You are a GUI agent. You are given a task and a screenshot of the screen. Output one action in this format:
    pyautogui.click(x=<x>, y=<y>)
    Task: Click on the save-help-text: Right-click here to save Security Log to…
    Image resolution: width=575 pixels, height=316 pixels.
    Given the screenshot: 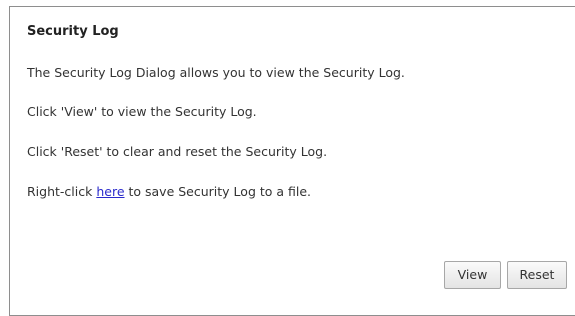 What is the action you would take?
    pyautogui.click(x=169, y=191)
    